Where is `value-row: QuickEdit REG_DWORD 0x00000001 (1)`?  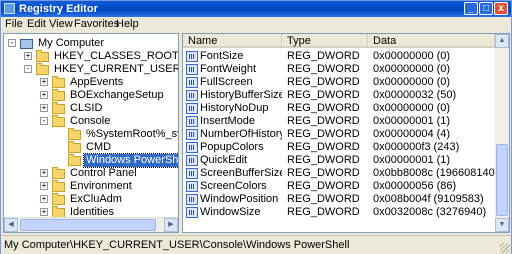 value-row: QuickEdit REG_DWORD 0x00000001 (1) is located at coordinates (339, 160).